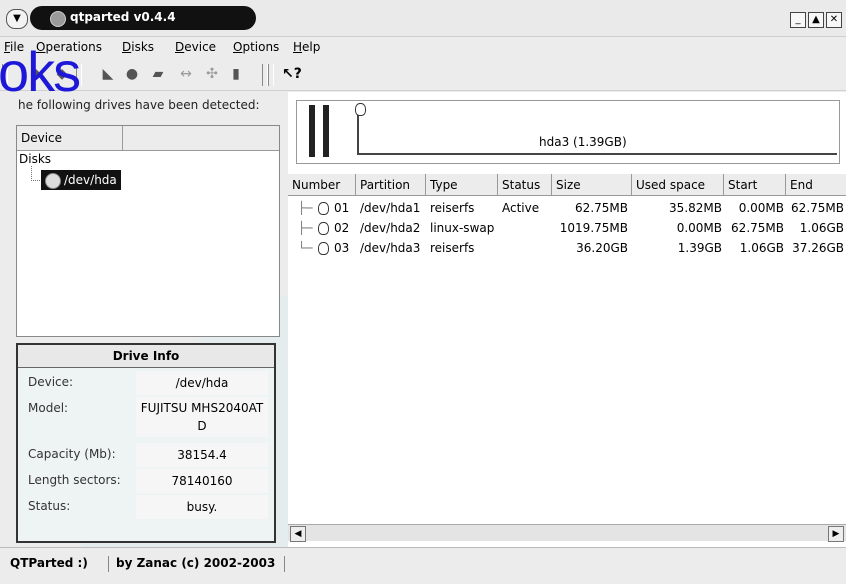 This screenshot has height=584, width=846. Describe the element at coordinates (836, 534) in the screenshot. I see `scroll-right-arrow-icon: ▶` at that location.